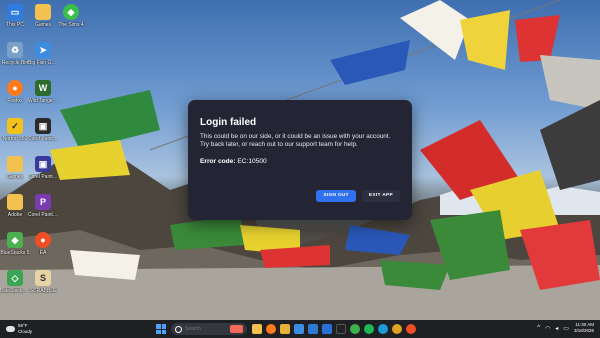  I want to click on desktop-icon-scrabble: S SCRABBLE, so click(43, 282).